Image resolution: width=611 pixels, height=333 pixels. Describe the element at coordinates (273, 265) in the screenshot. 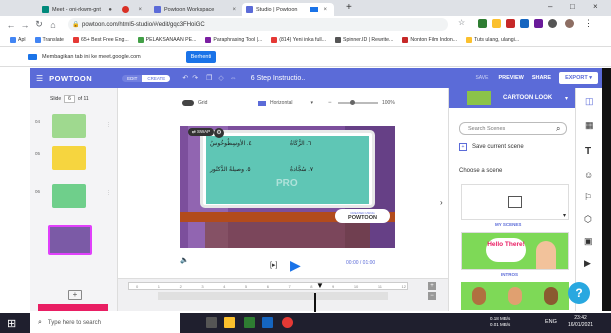

I see `fit-icon: [▸]` at that location.